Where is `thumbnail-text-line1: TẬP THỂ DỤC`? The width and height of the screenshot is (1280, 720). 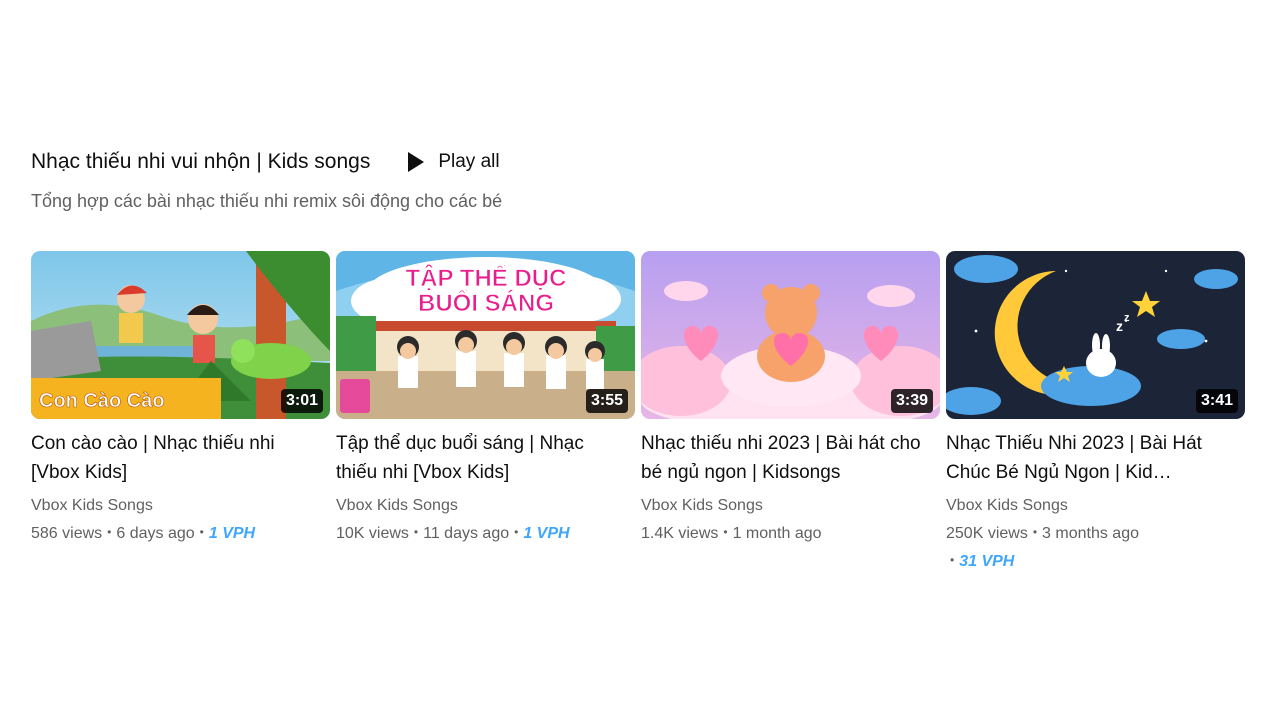 thumbnail-text-line1: TẬP THỂ DỤC is located at coordinates (486, 278).